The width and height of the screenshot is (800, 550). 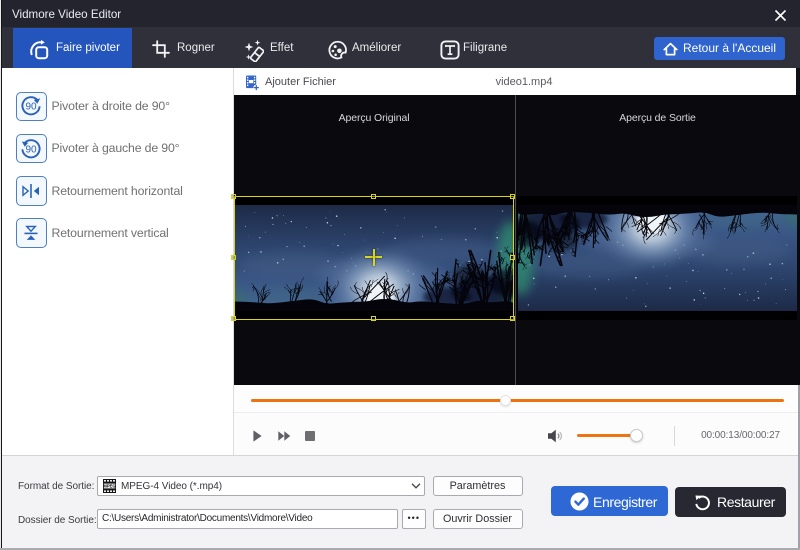 I want to click on svg-text: MPEG, so click(x=109, y=485).